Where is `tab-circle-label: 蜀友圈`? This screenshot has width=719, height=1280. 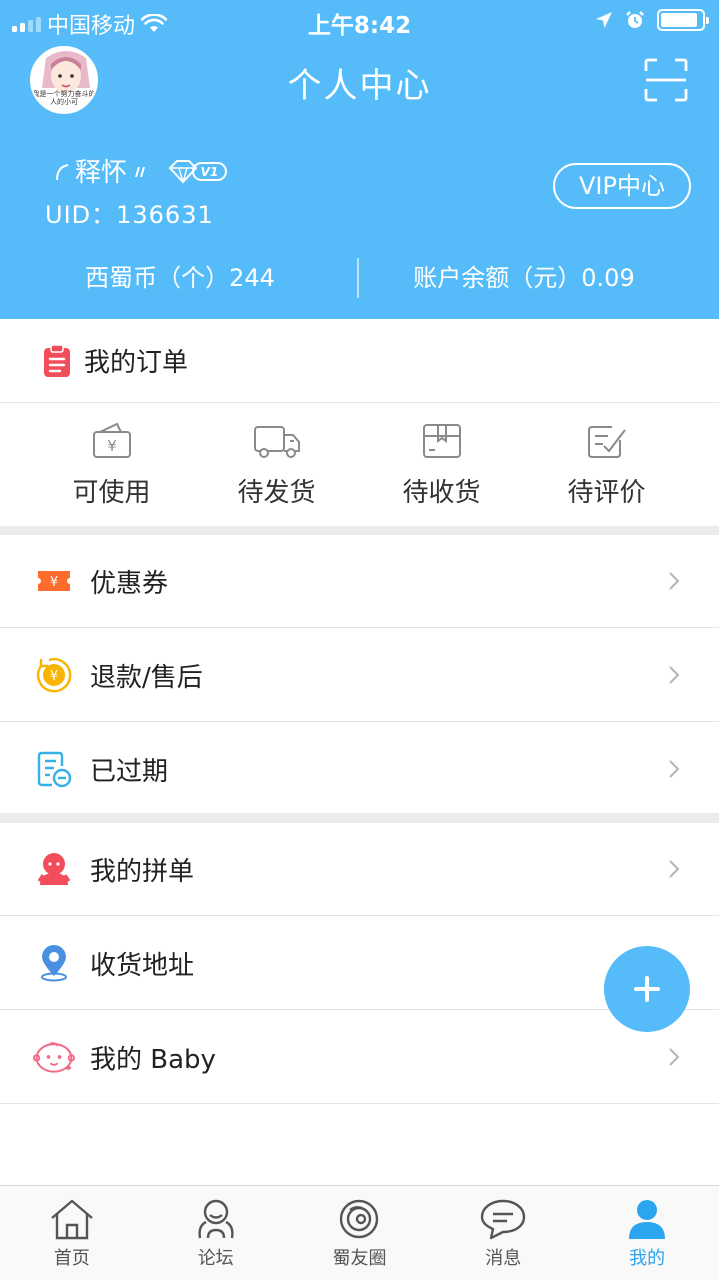 tab-circle-label: 蜀友圈 is located at coordinates (359, 1258).